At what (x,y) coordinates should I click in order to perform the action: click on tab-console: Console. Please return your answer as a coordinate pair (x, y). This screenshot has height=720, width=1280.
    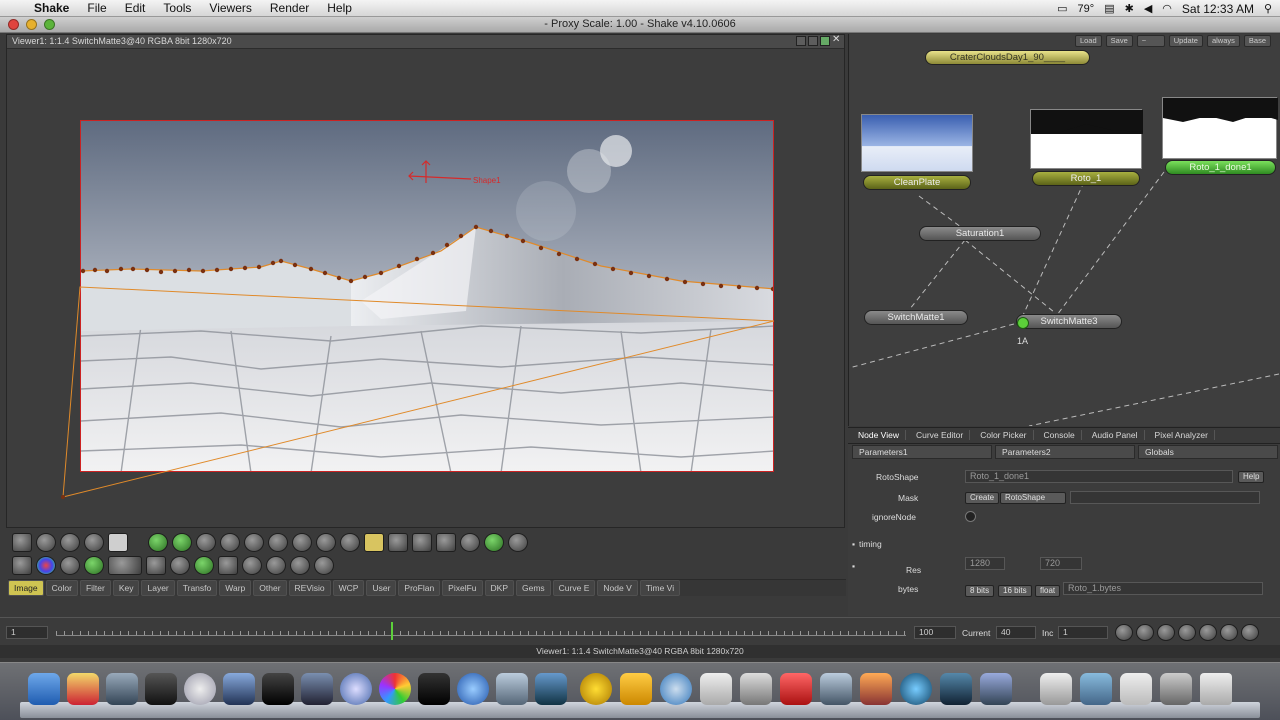
    Looking at the image, I should click on (1060, 434).